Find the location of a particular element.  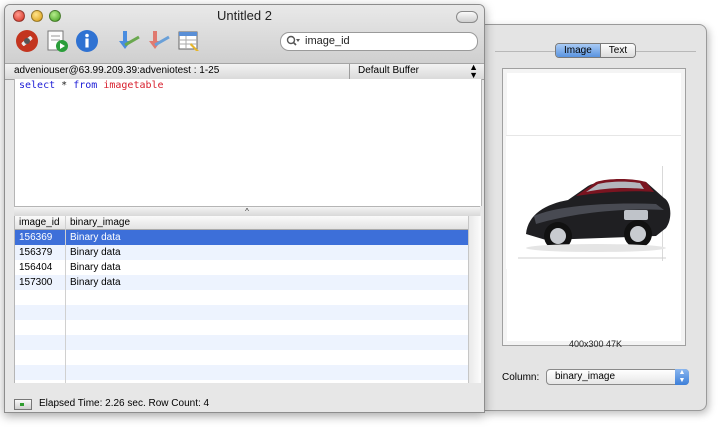

table-edit-icon is located at coordinates (189, 41).